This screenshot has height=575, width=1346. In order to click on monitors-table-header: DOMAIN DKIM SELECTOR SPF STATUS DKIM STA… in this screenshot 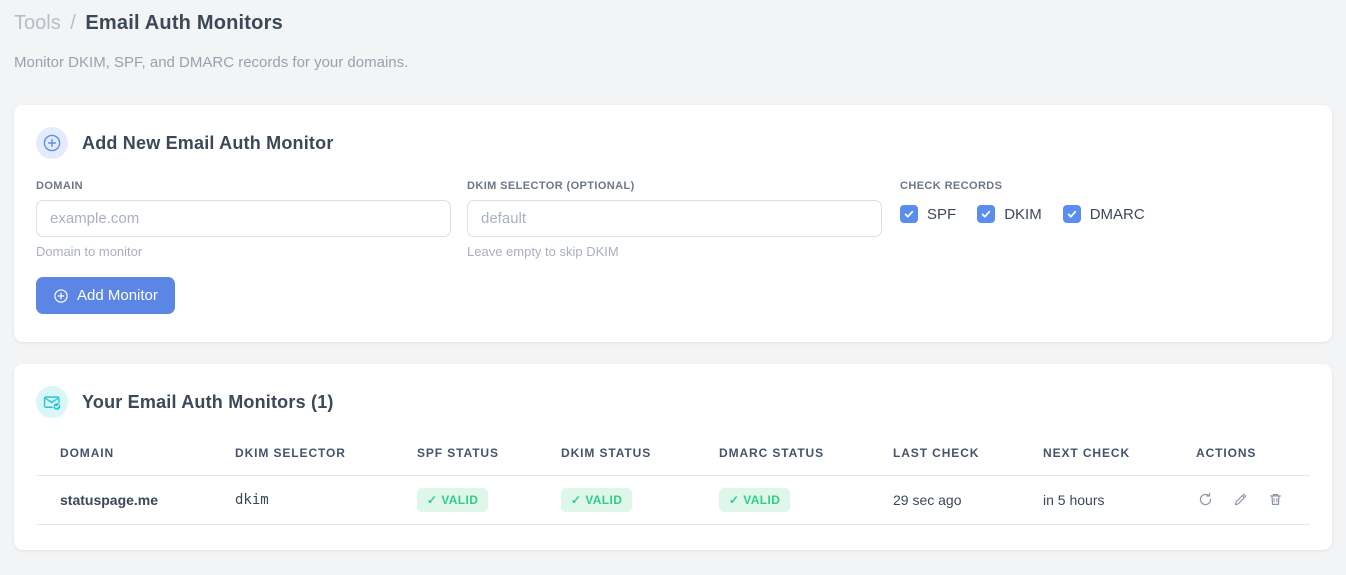, I will do `click(673, 455)`.